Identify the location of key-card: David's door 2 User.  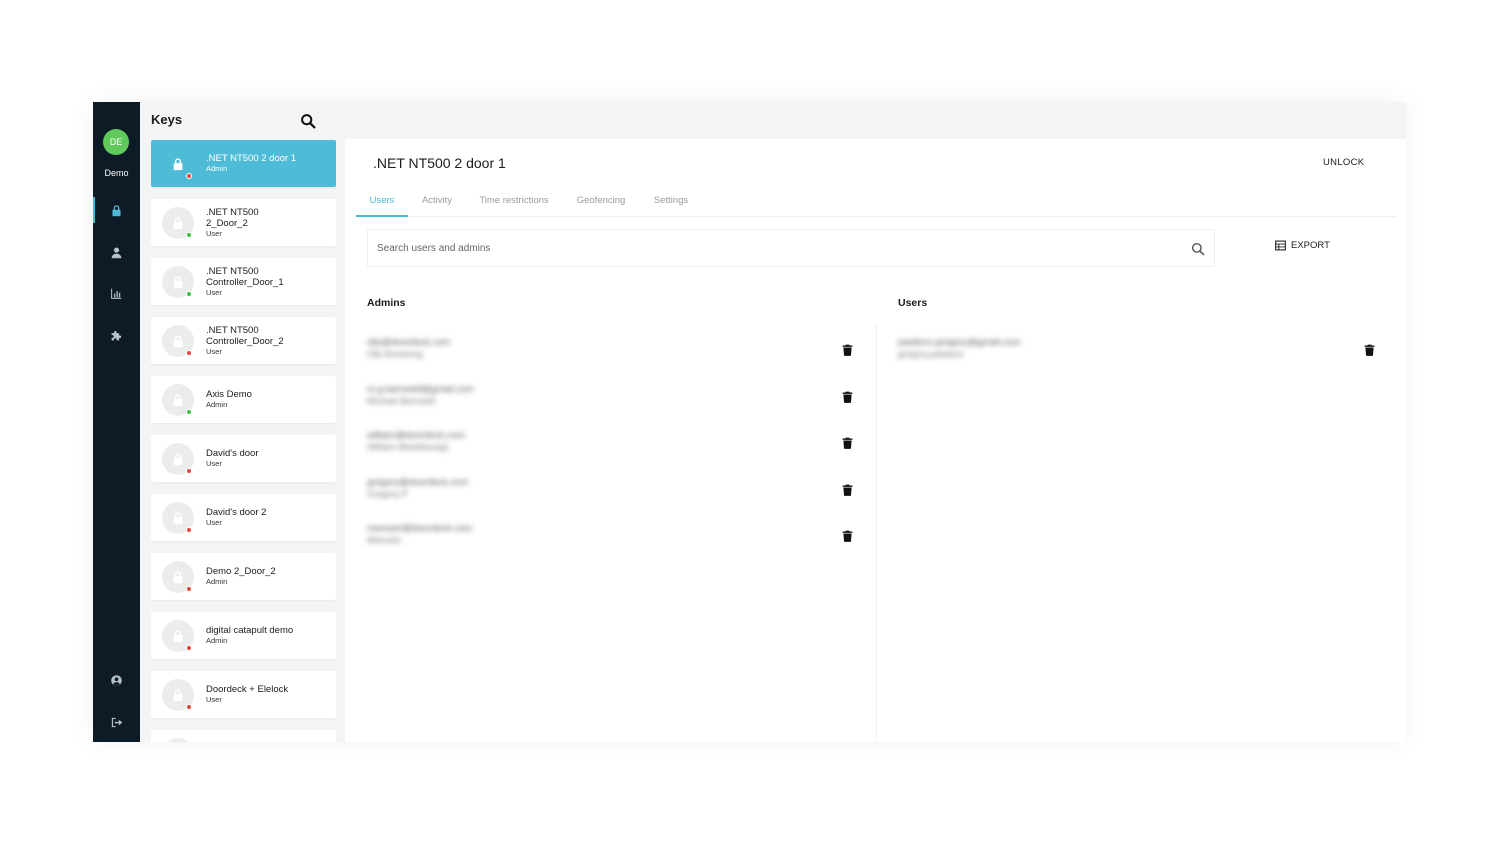
(243, 517).